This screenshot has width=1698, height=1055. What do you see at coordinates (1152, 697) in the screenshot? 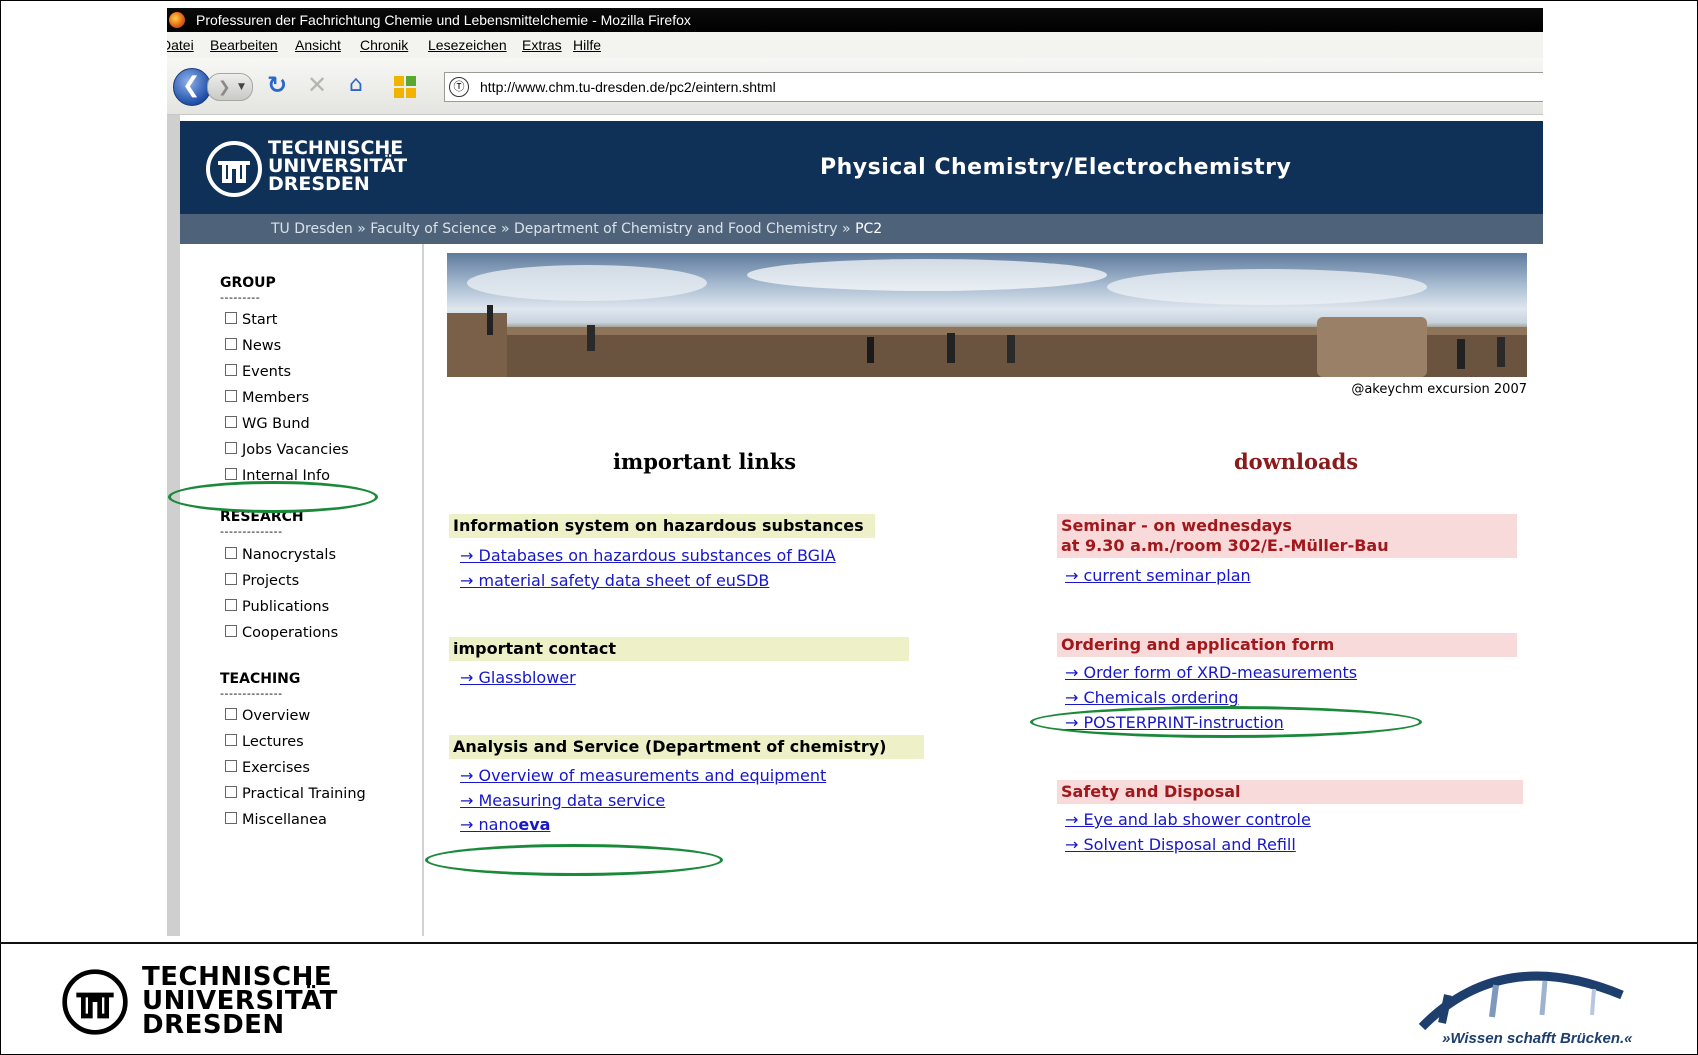
I see `link-chemicals-ordering: → Chemicals ordering` at bounding box center [1152, 697].